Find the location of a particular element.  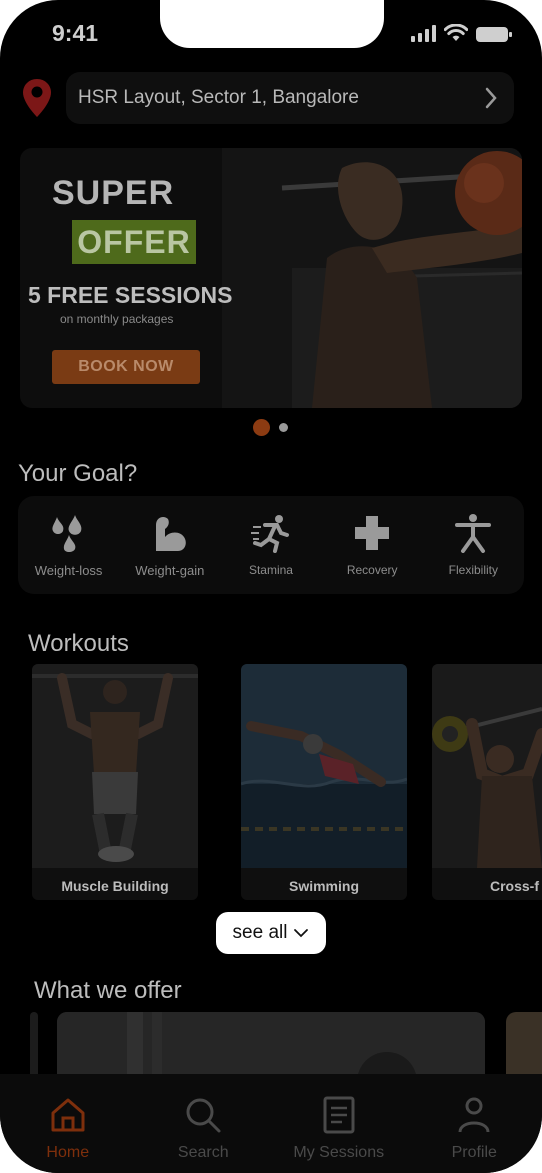

workout-card-crossfit: Cross-f is located at coordinates (487, 782).